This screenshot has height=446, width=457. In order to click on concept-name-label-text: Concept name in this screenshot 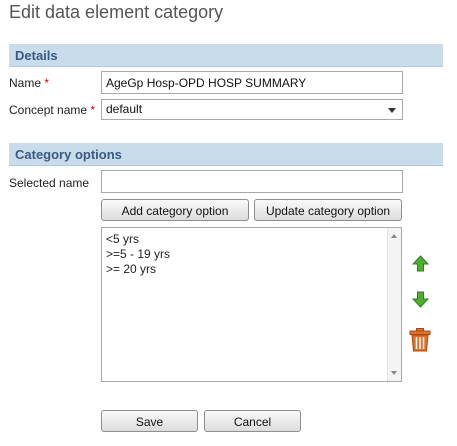, I will do `click(48, 110)`.